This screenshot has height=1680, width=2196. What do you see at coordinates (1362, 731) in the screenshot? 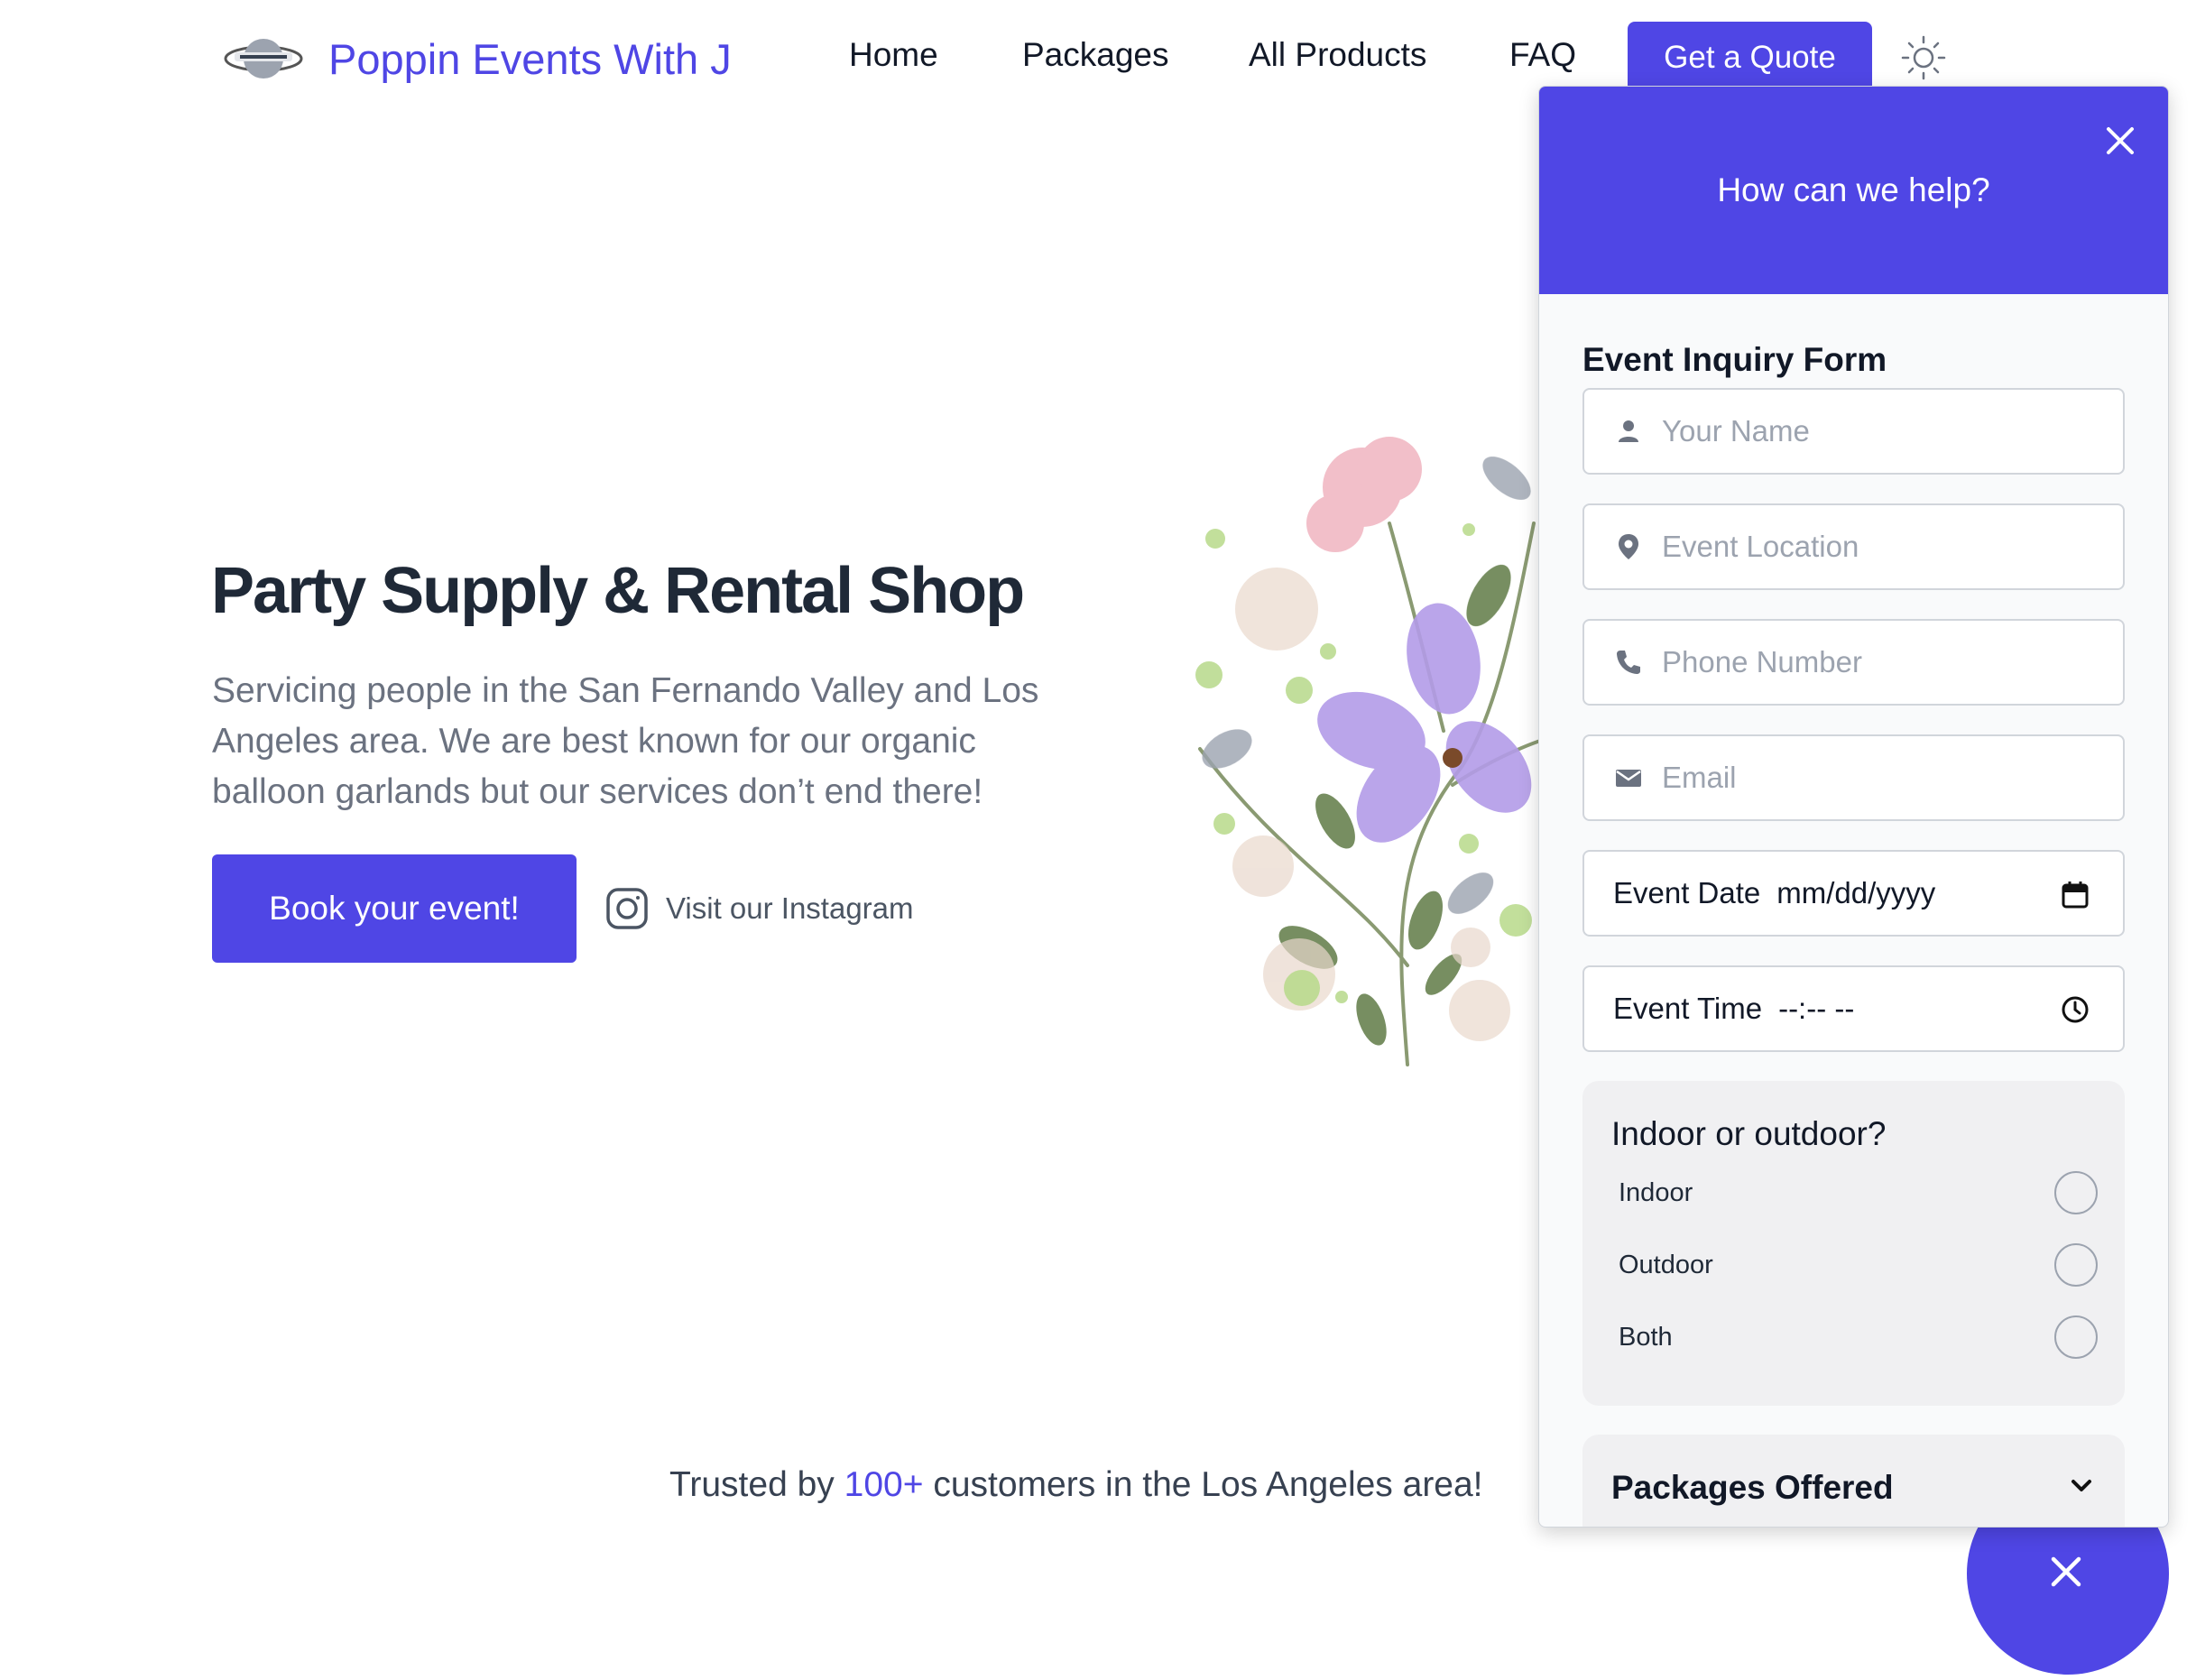
I see `flower-illustration` at bounding box center [1362, 731].